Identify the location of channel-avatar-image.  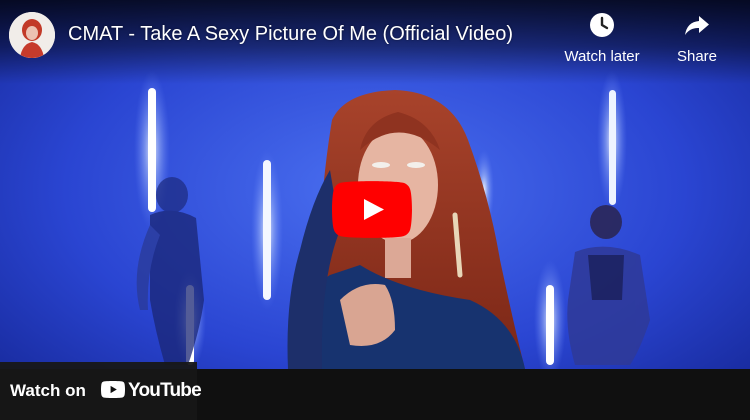
(32, 35).